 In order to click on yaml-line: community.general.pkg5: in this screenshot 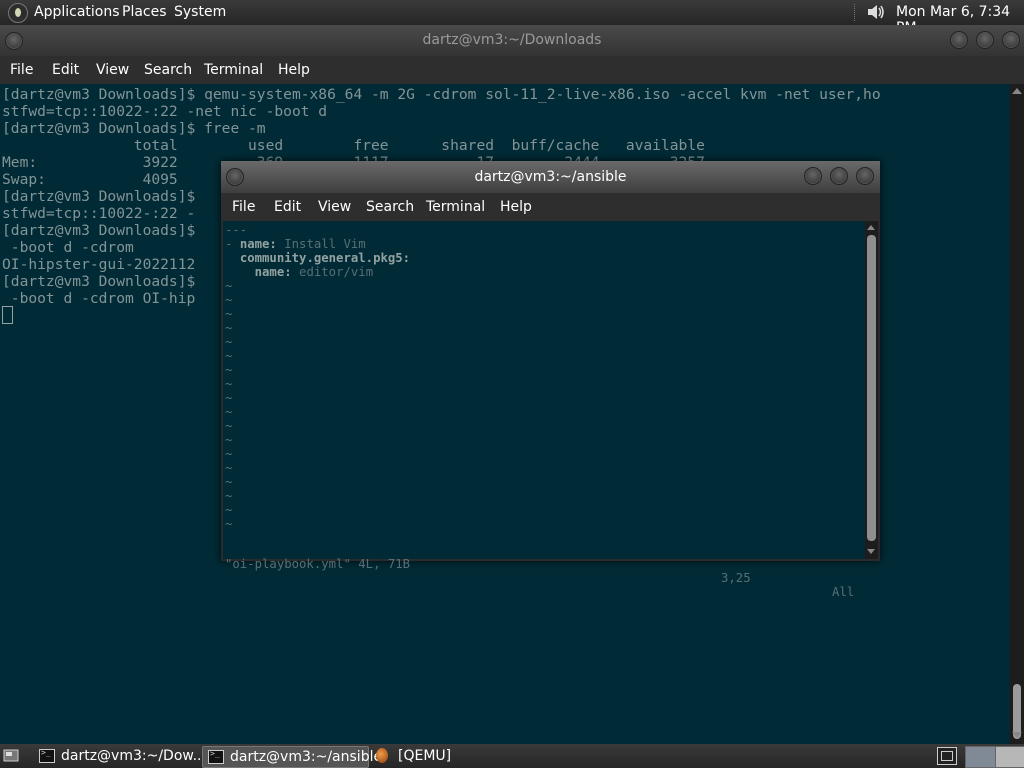, I will do `click(325, 258)`.